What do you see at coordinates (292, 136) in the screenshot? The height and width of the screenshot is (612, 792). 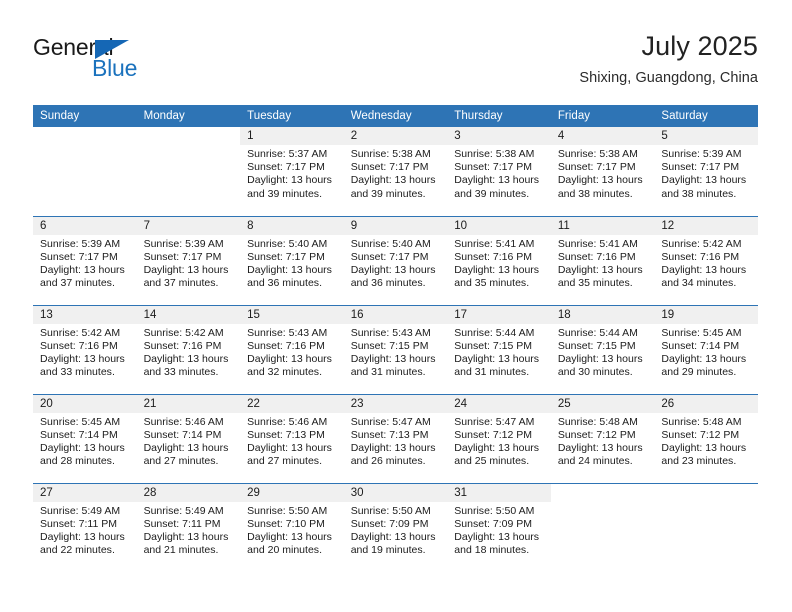 I see `day-number: 1` at bounding box center [292, 136].